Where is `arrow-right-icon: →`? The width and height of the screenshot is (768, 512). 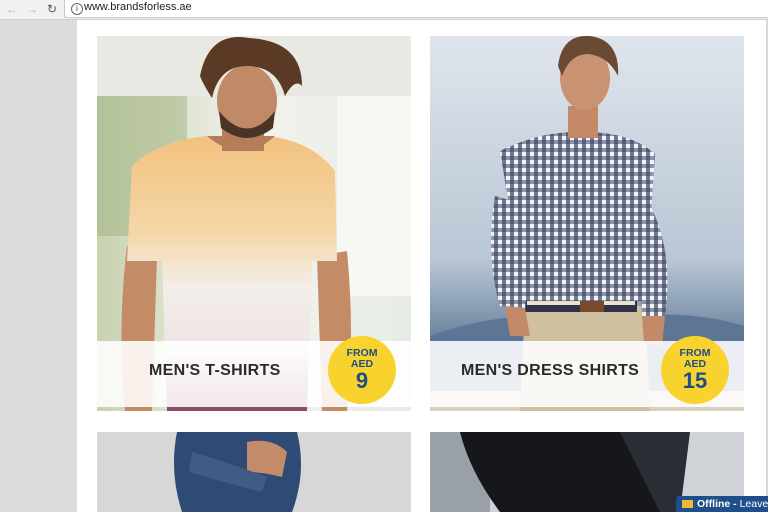
arrow-right-icon: → is located at coordinates (32, 9).